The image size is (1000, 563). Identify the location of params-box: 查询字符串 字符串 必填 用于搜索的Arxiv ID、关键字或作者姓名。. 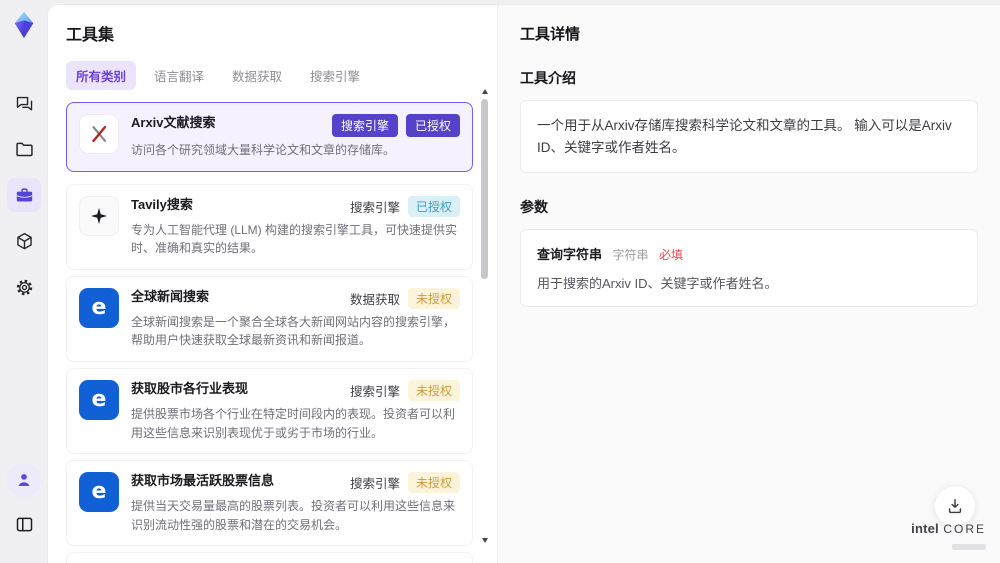
(749, 268).